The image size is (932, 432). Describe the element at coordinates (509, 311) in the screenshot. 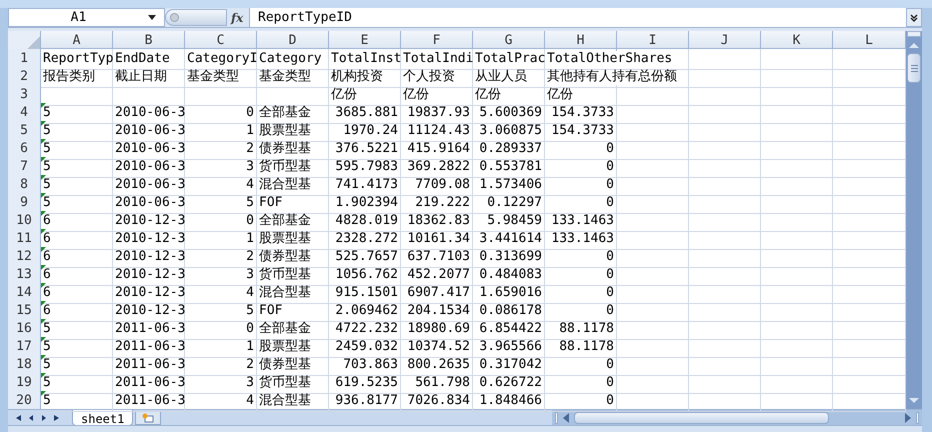

I see `table-cell: 0.086178` at that location.